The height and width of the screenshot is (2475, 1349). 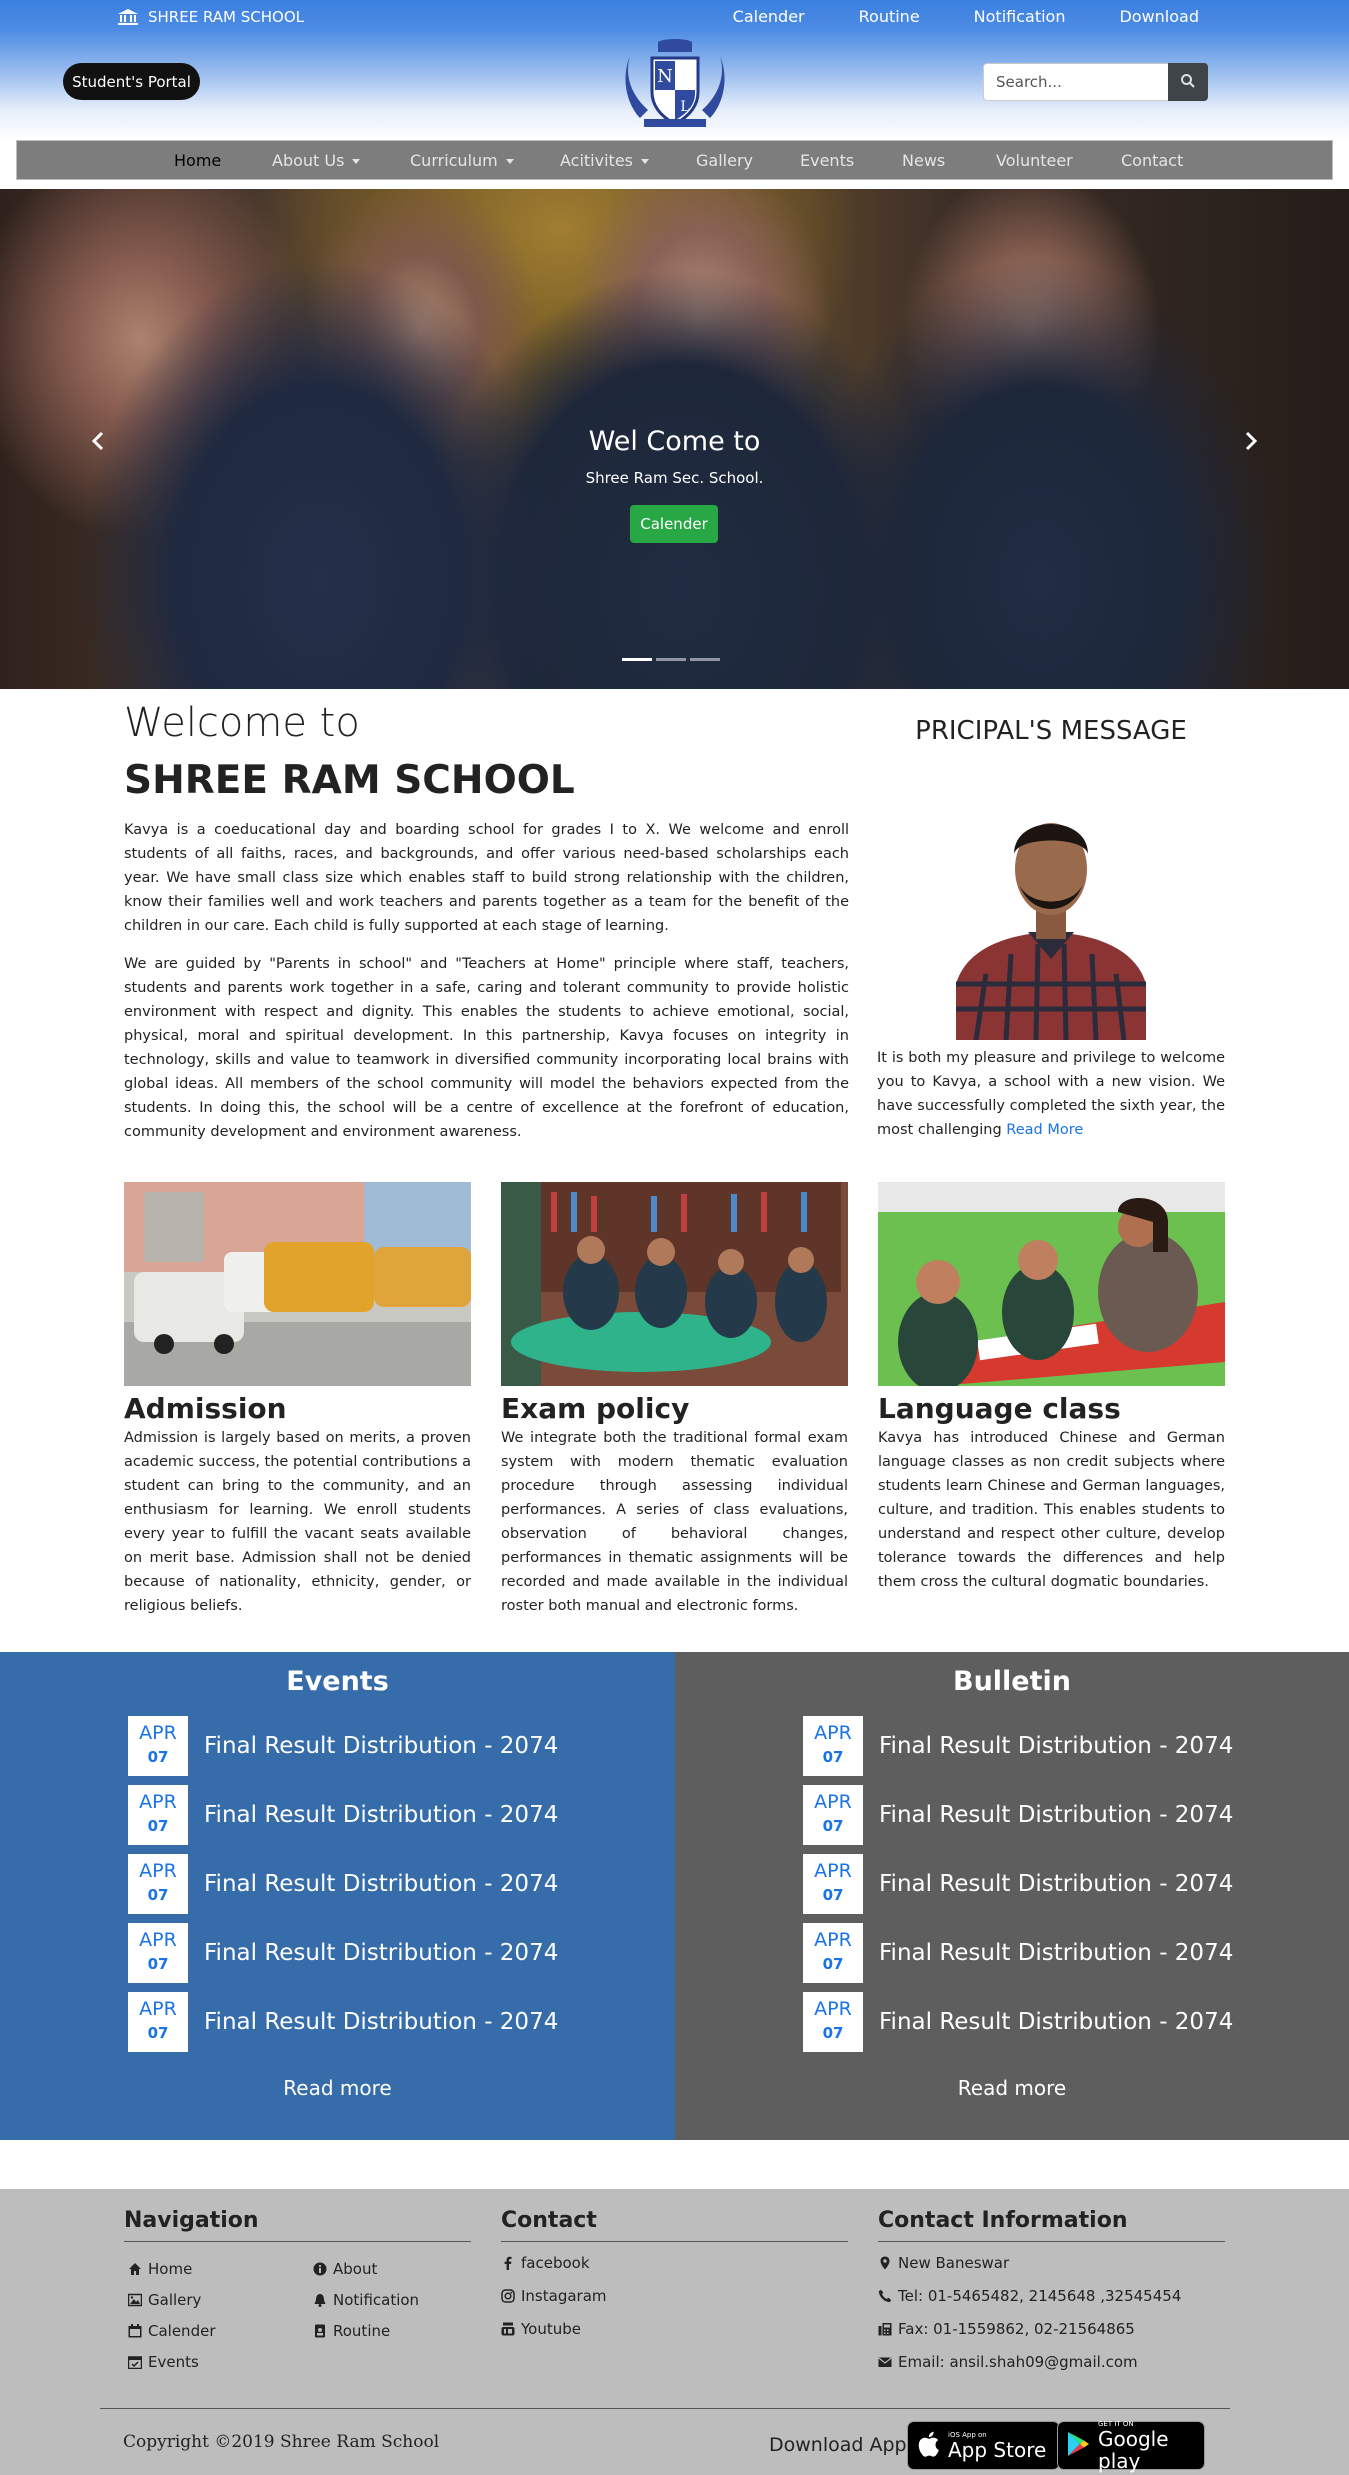 What do you see at coordinates (1011, 1681) in the screenshot?
I see `bulletin-title: Bulletin` at bounding box center [1011, 1681].